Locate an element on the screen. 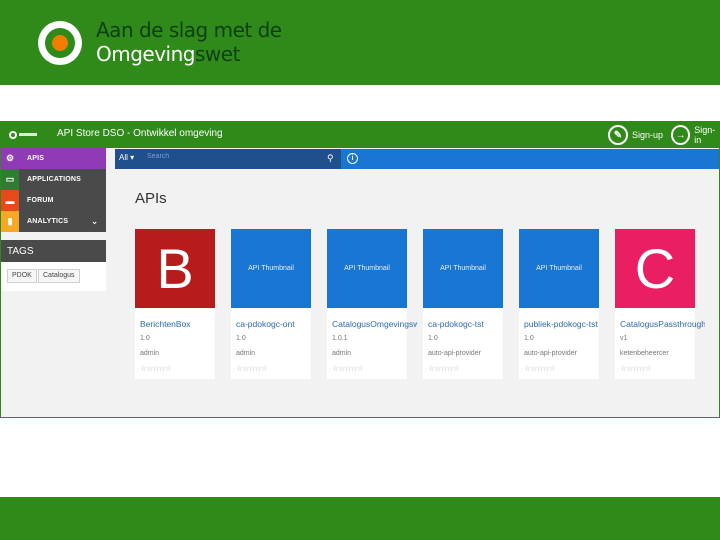 This screenshot has height=540, width=720. slide-title: Aan de slag met de Omgevingswet is located at coordinates (189, 42).